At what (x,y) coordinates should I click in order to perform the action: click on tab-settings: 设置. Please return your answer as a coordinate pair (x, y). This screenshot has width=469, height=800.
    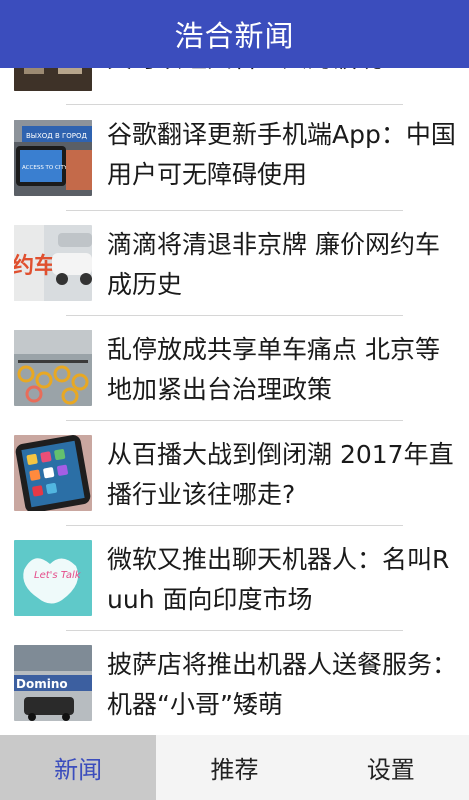
    Looking at the image, I should click on (391, 767).